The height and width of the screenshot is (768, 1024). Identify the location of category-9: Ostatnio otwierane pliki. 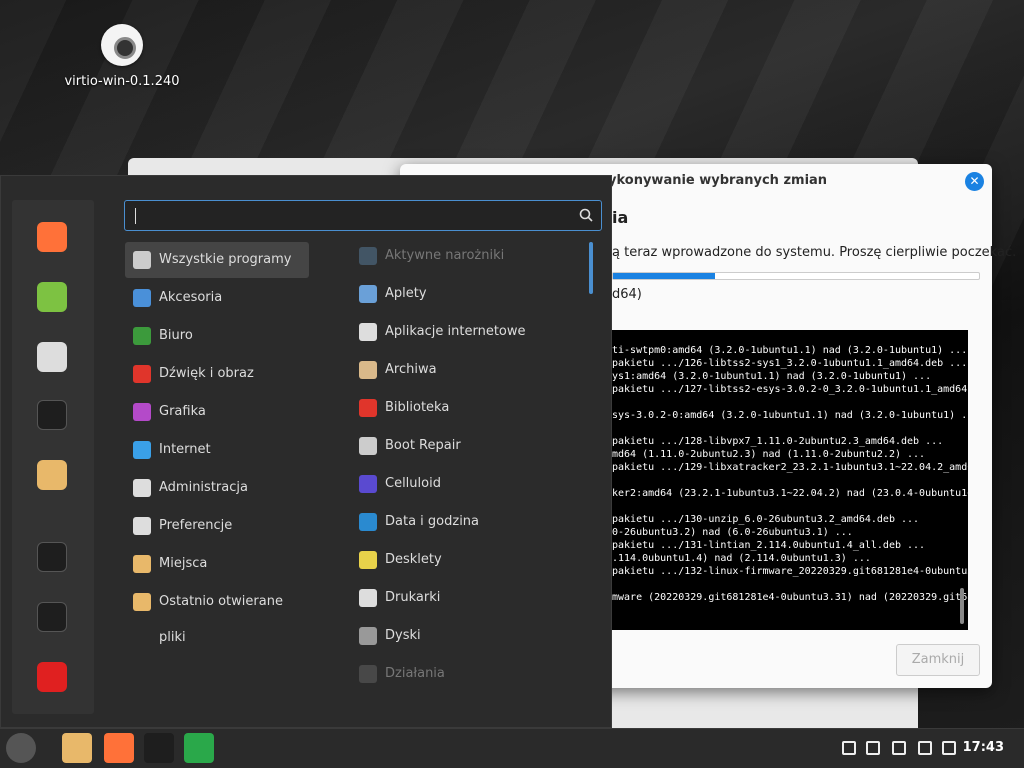
(217, 614).